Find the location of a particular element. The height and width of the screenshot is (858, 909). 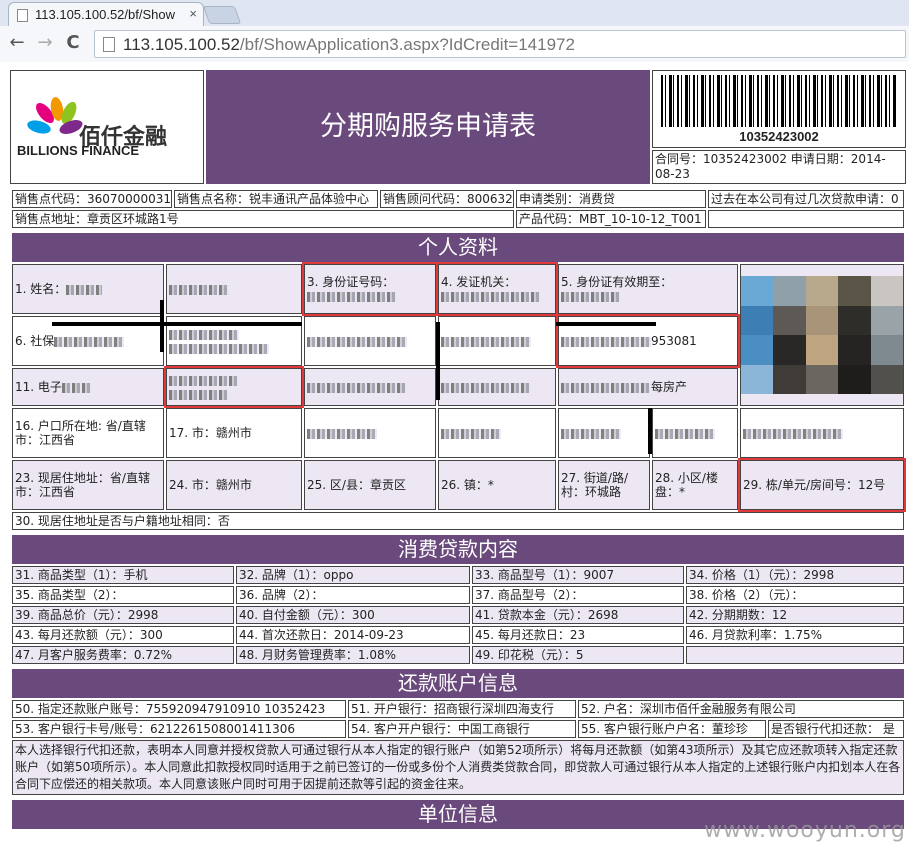

watermark: www.wooyun.org is located at coordinates (805, 830).